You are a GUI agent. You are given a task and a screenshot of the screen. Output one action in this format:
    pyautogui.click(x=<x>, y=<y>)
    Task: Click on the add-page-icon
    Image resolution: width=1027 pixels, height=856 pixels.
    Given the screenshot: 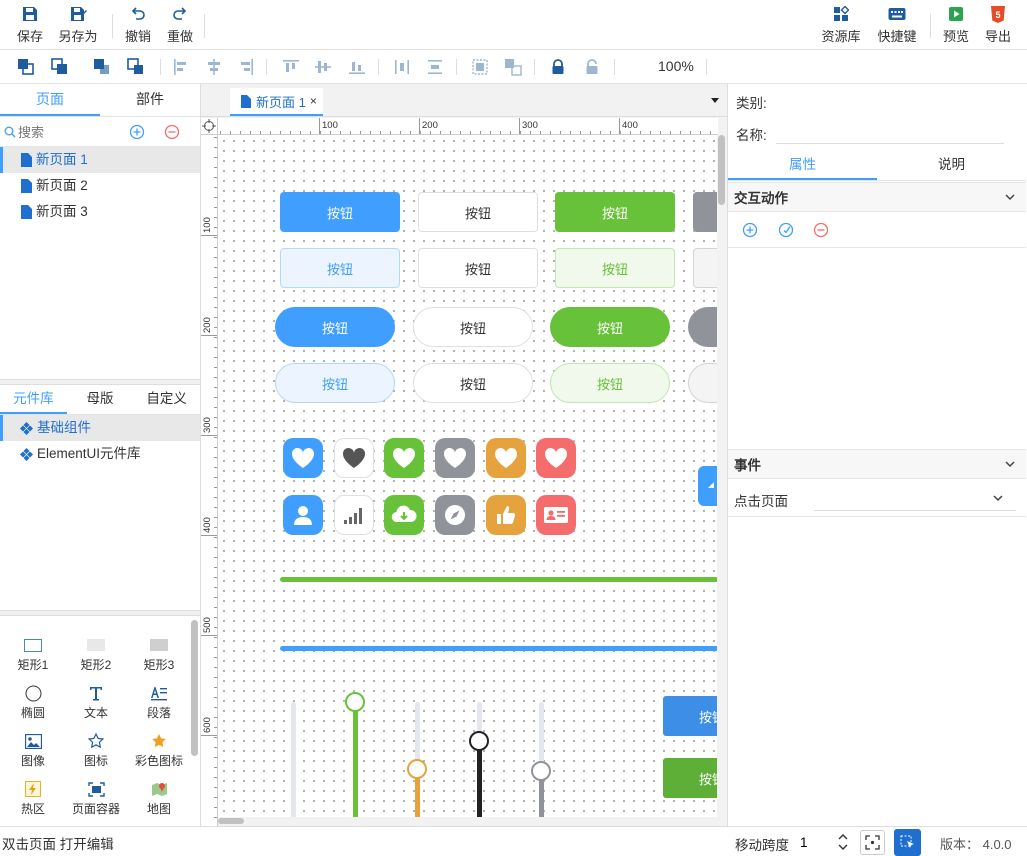 What is the action you would take?
    pyautogui.click(x=137, y=132)
    